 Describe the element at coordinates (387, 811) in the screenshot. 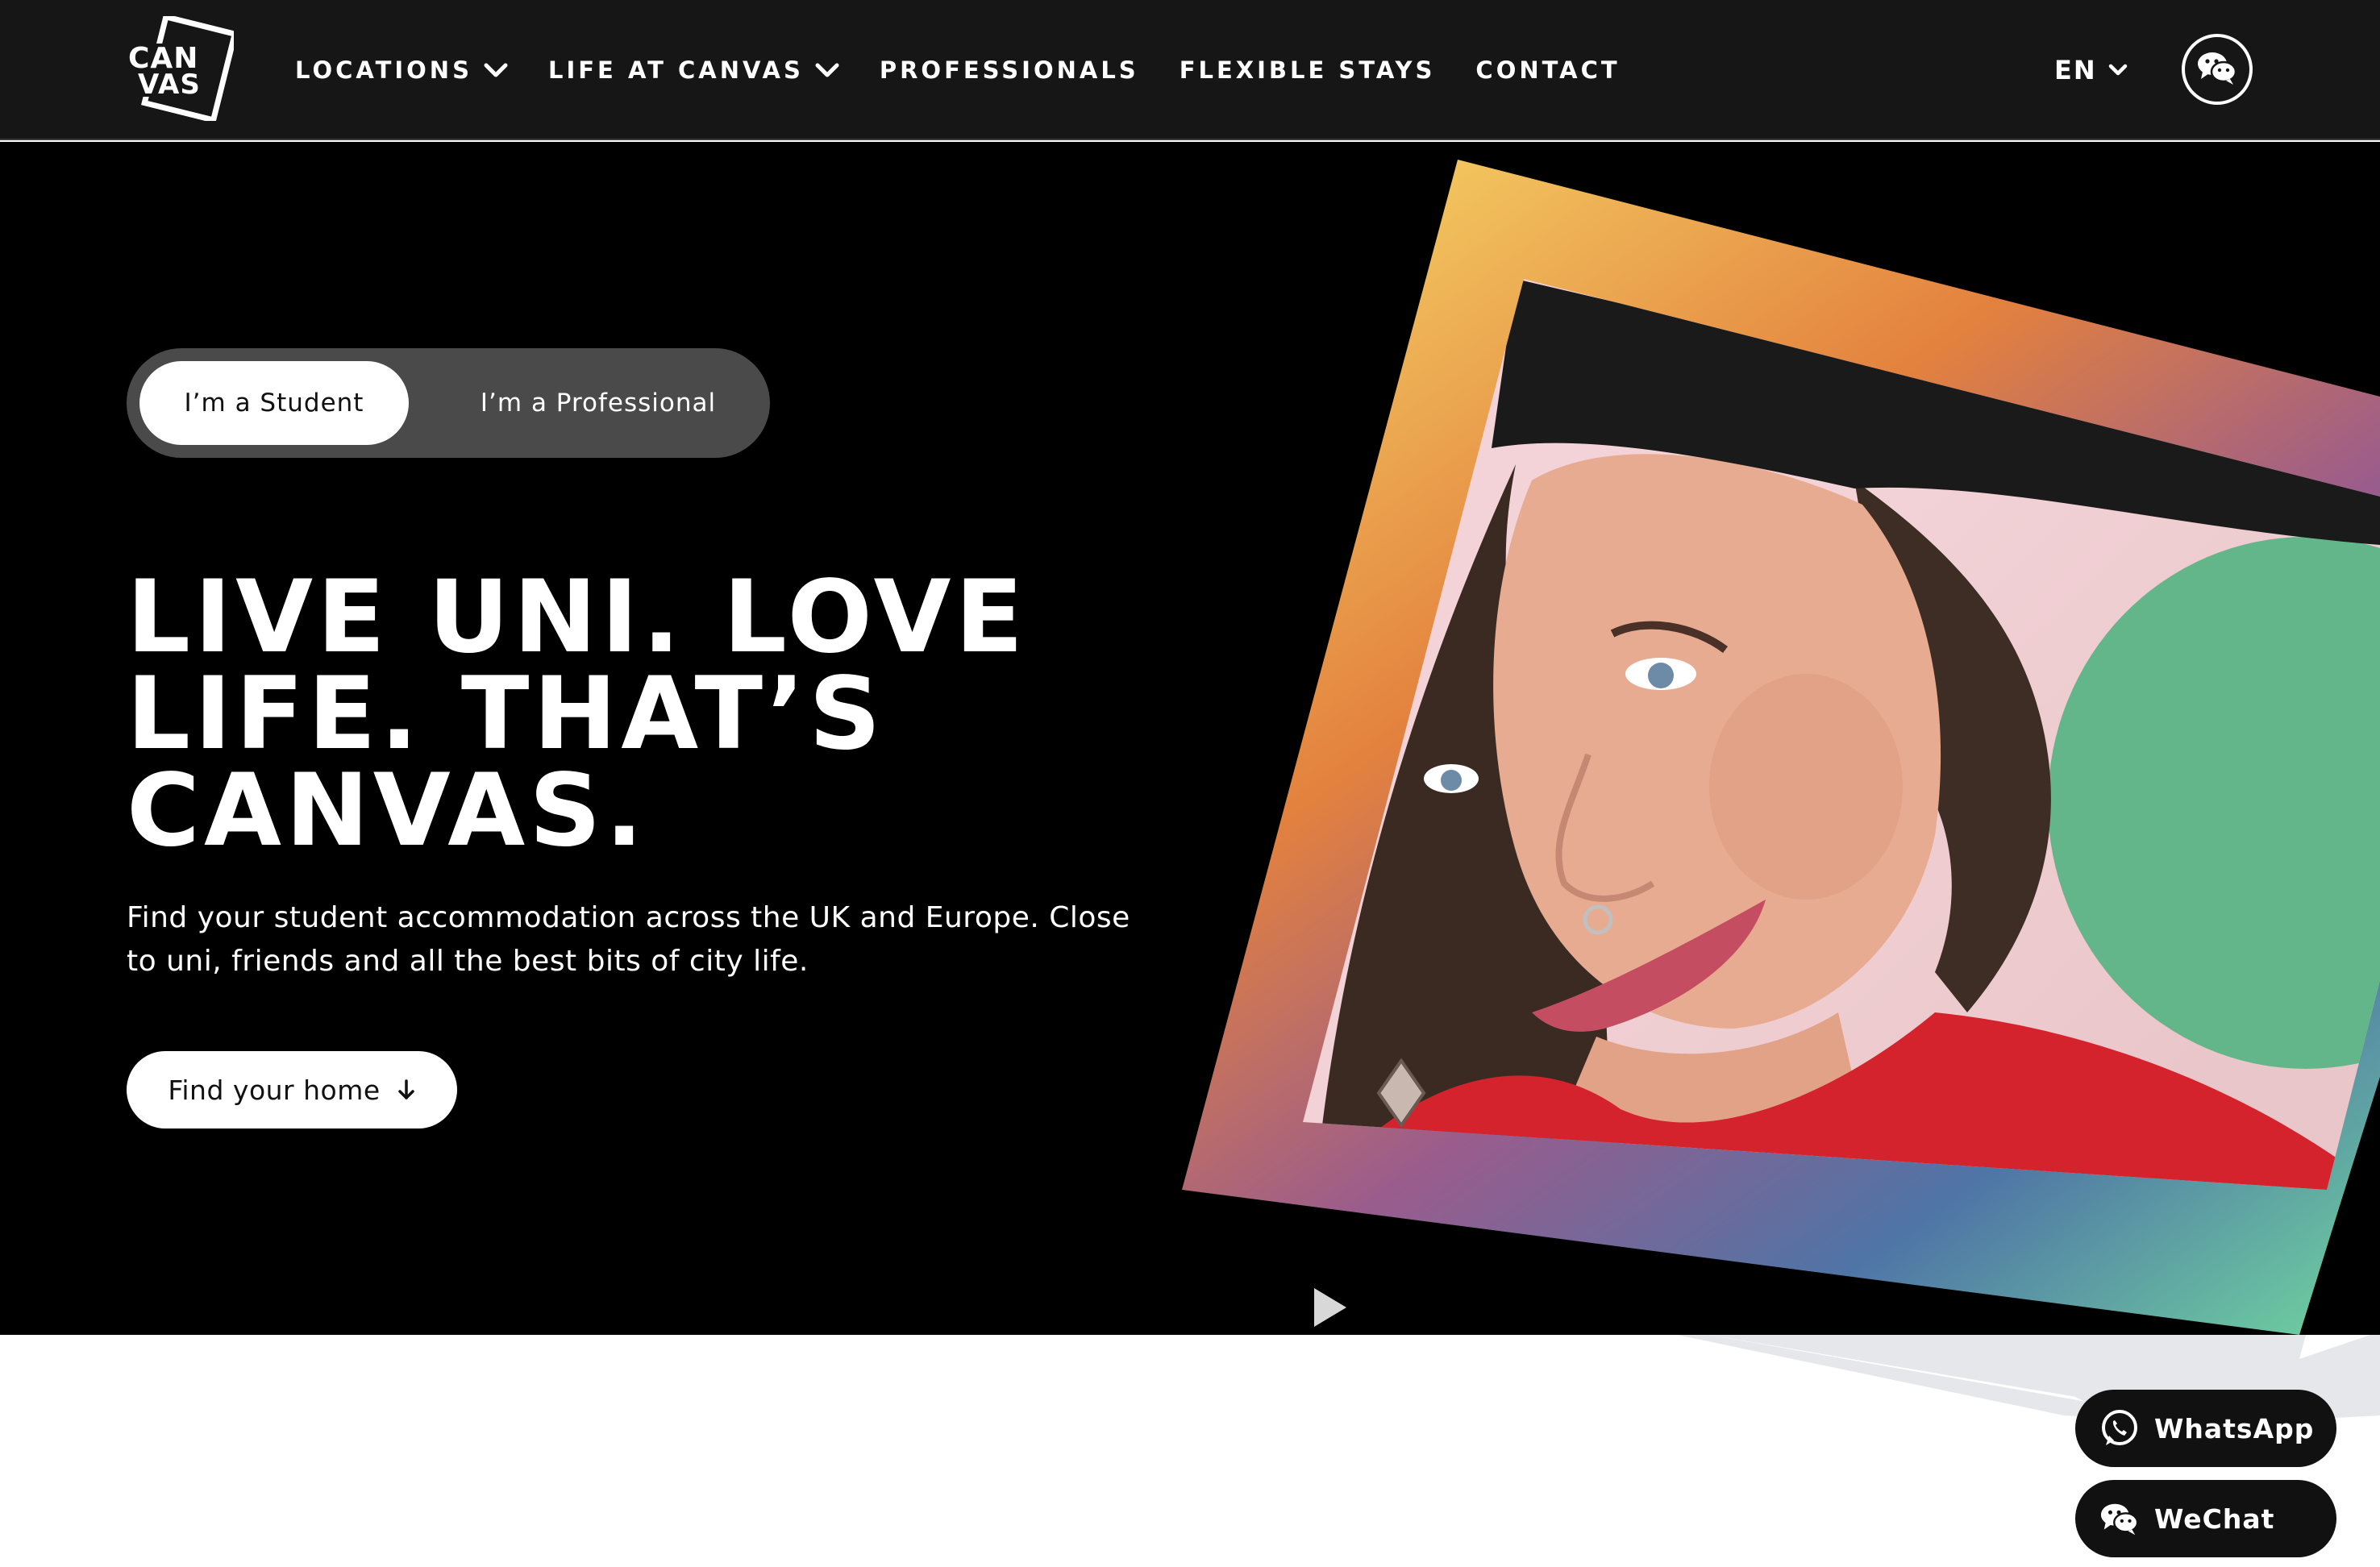

I see `headline-line-3: CANVAS.` at that location.